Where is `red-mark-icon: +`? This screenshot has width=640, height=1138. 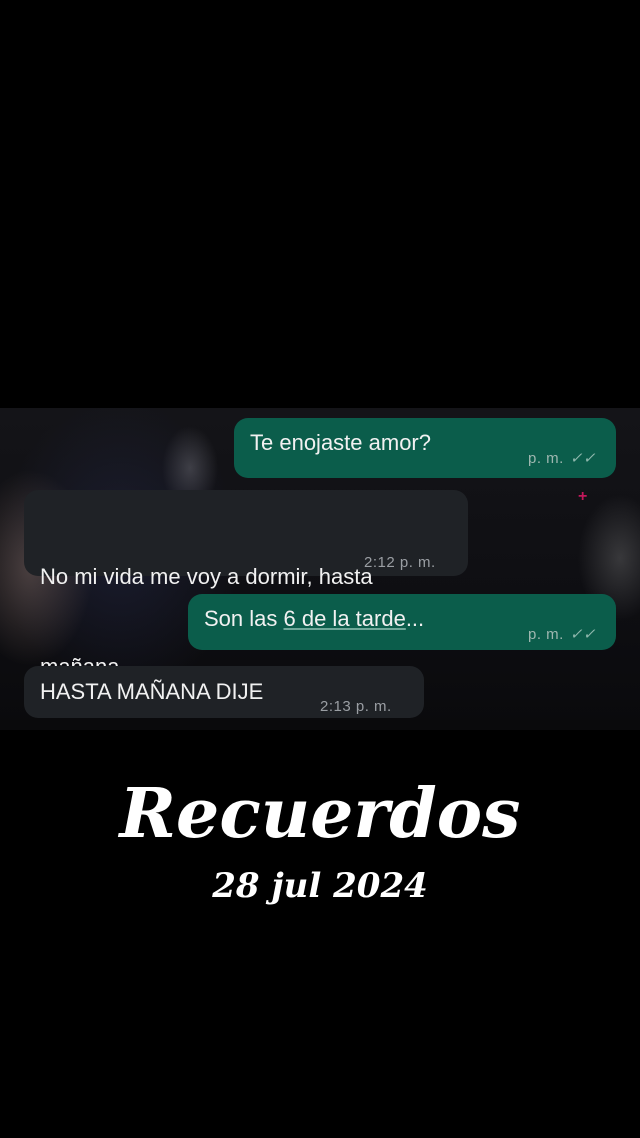
red-mark-icon: + is located at coordinates (583, 496).